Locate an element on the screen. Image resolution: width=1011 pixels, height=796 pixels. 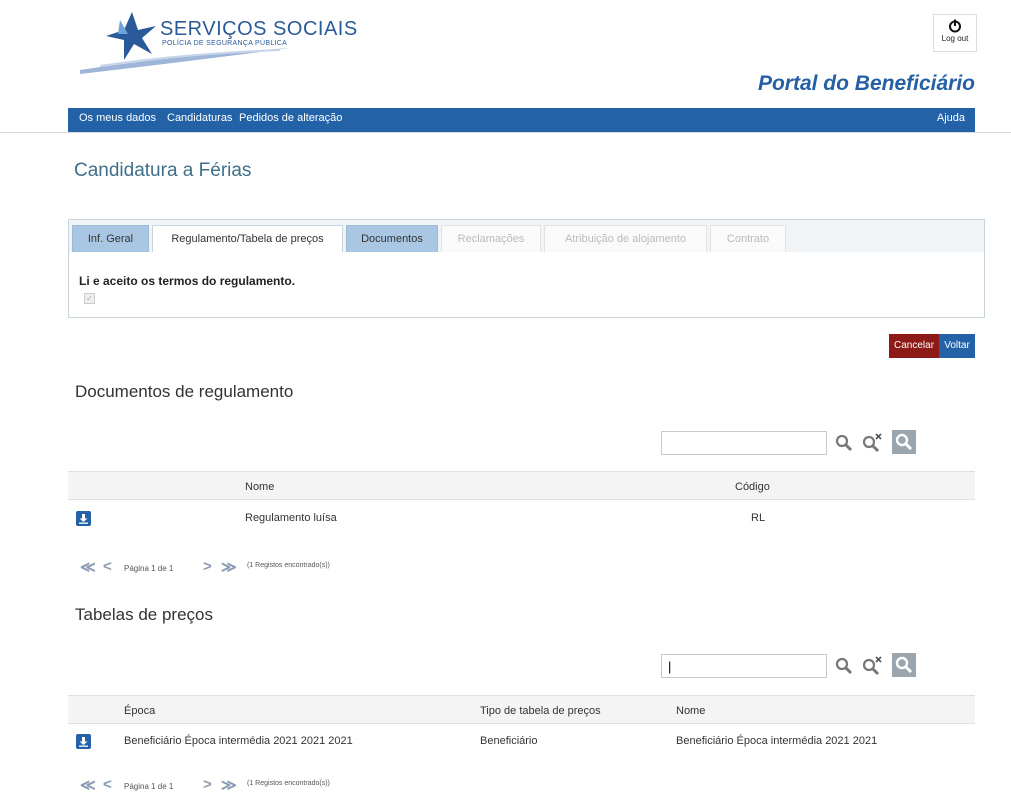
table-row-nome: Regulamento luísa is located at coordinates (291, 518).